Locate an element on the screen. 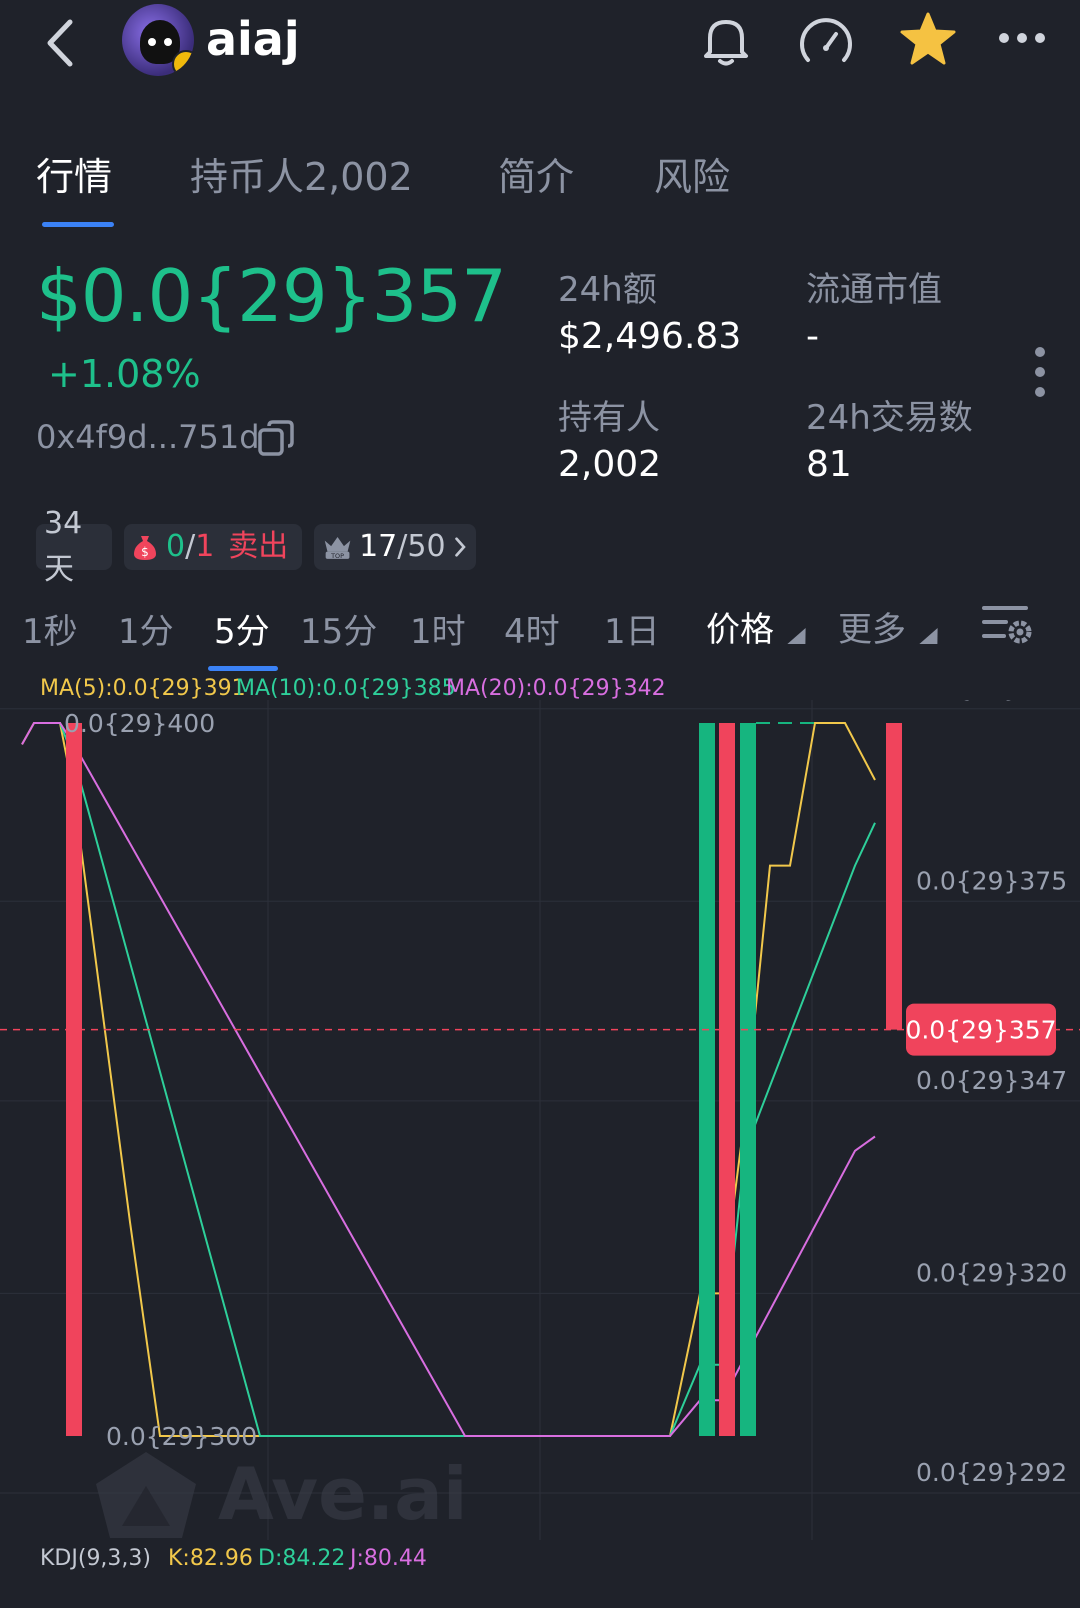 Image resolution: width=1080 pixels, height=1608 pixels. token-title: aiaj is located at coordinates (253, 39).